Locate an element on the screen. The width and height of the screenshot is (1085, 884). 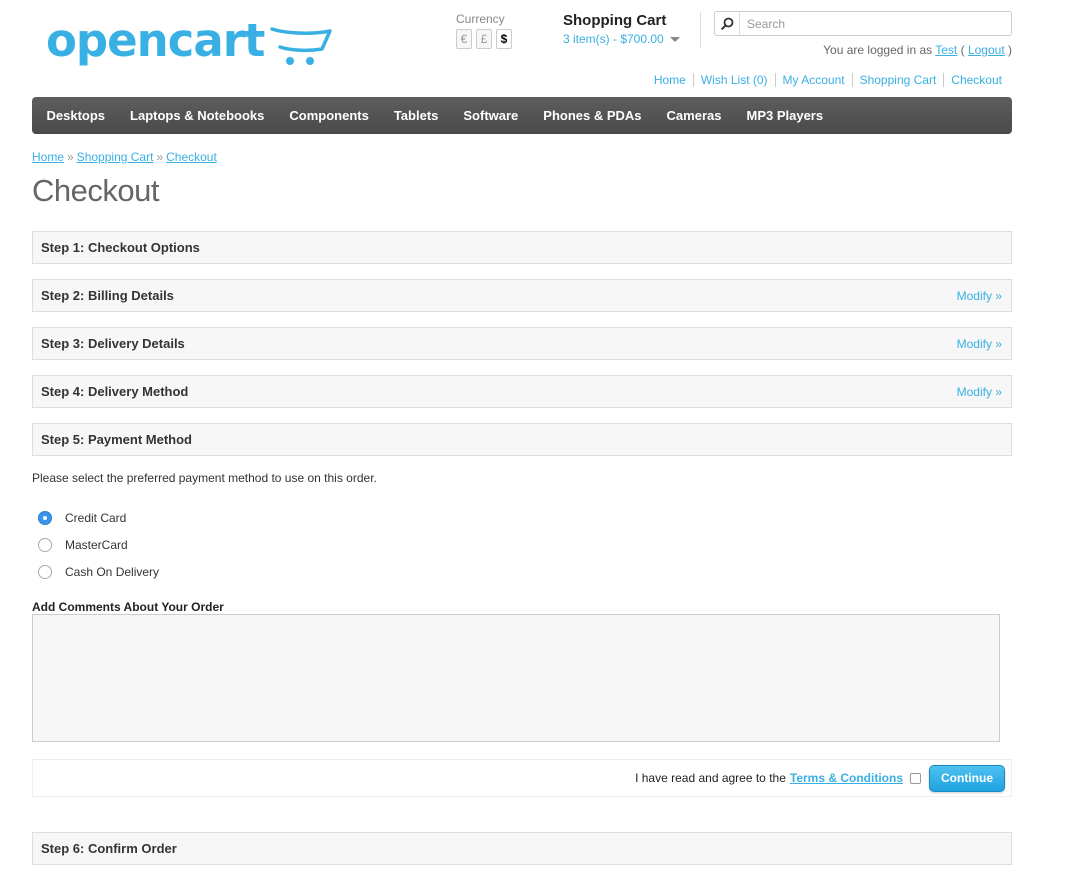
login-status: You are logged in as Test ( Logout ) is located at coordinates (917, 50).